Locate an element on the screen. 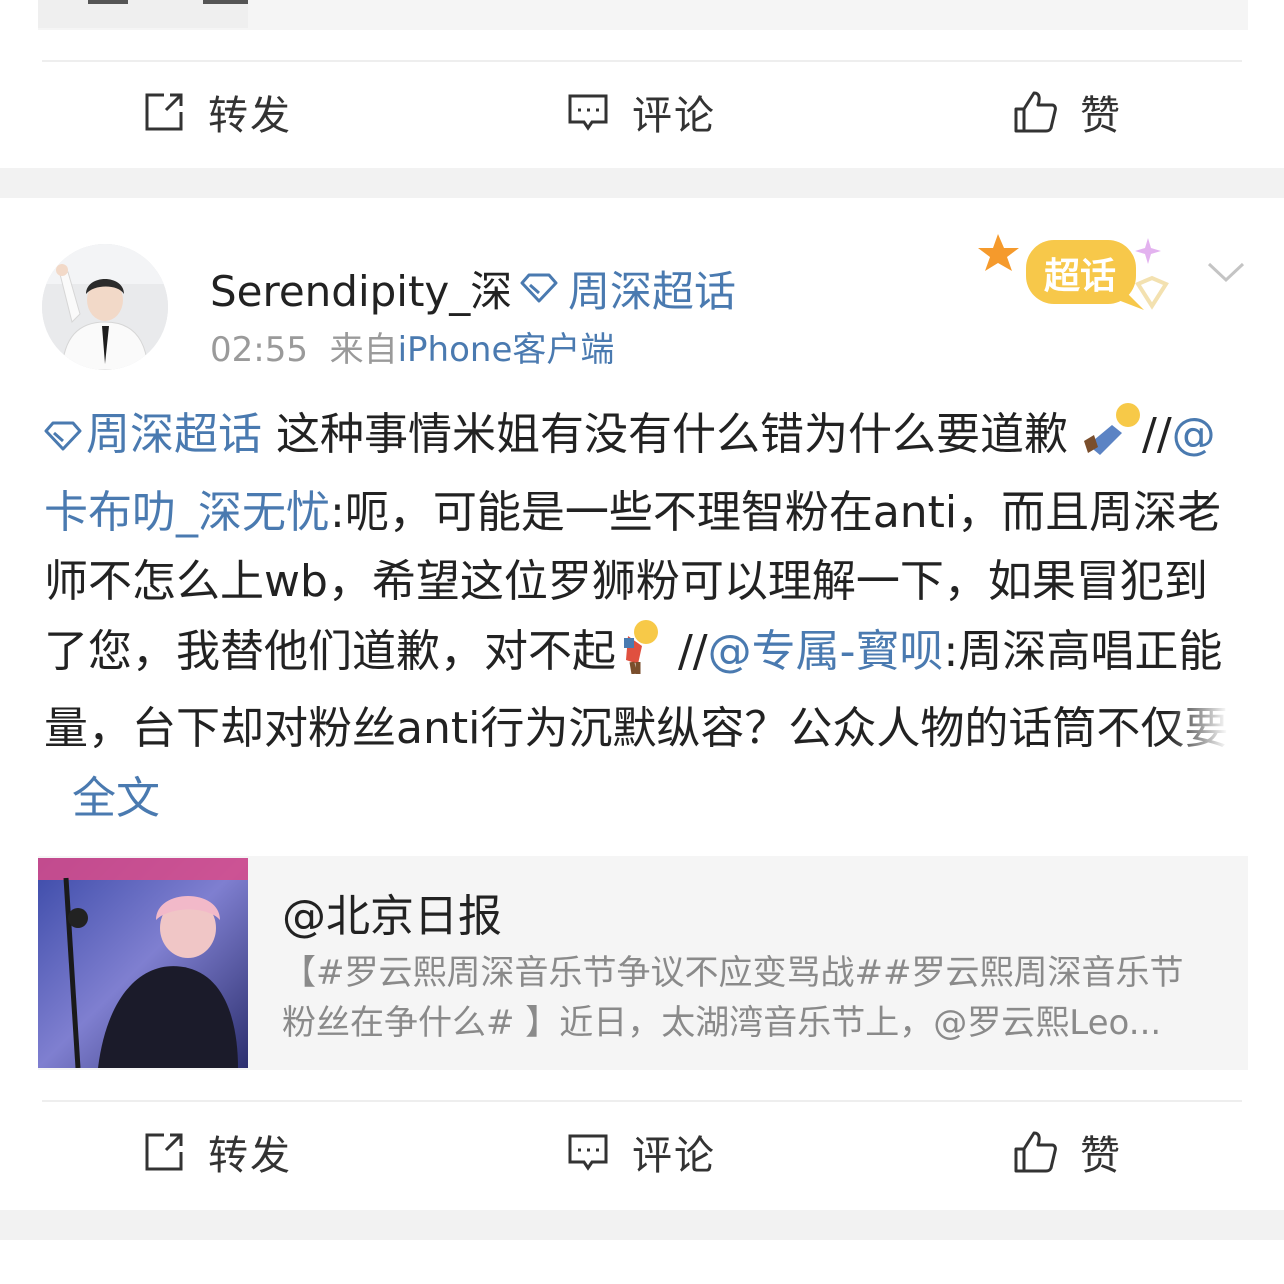 The width and height of the screenshot is (1284, 1284). previous-quoted-thumbnail is located at coordinates (143, 14).